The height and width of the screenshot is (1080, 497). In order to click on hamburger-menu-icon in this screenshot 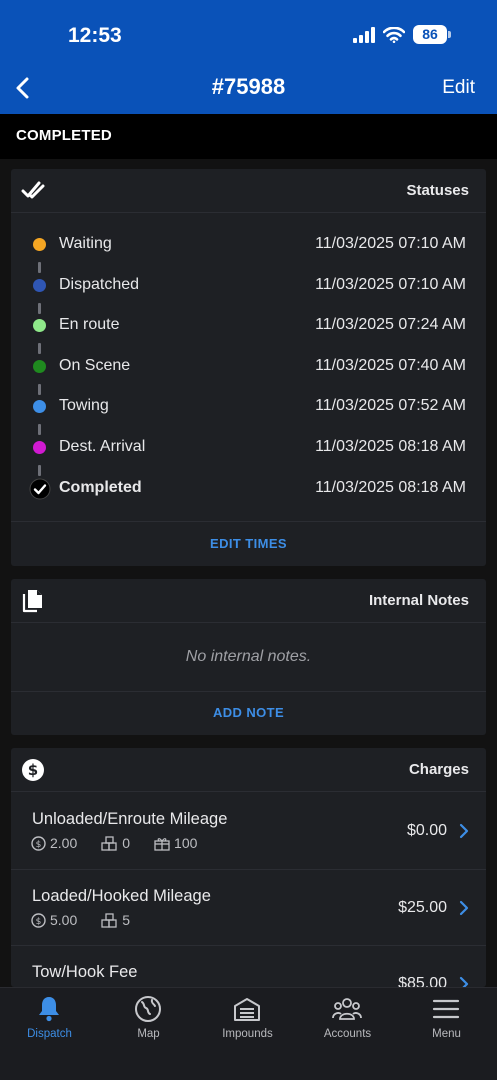, I will do `click(446, 1009)`.